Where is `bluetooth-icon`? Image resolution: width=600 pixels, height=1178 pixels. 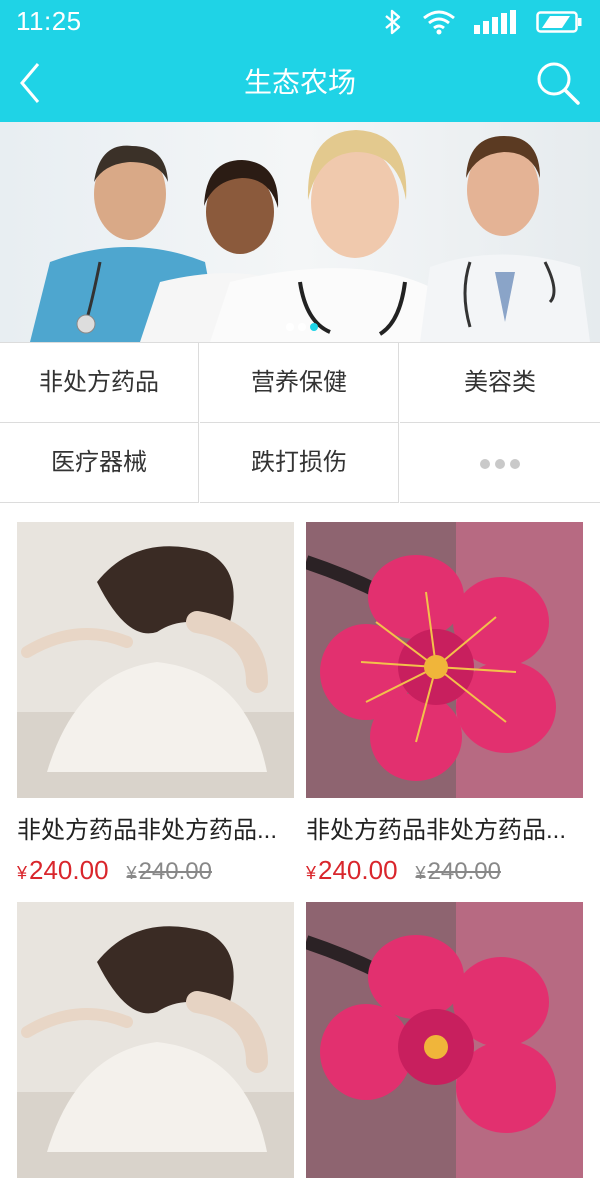
bluetooth-icon is located at coordinates (393, 22).